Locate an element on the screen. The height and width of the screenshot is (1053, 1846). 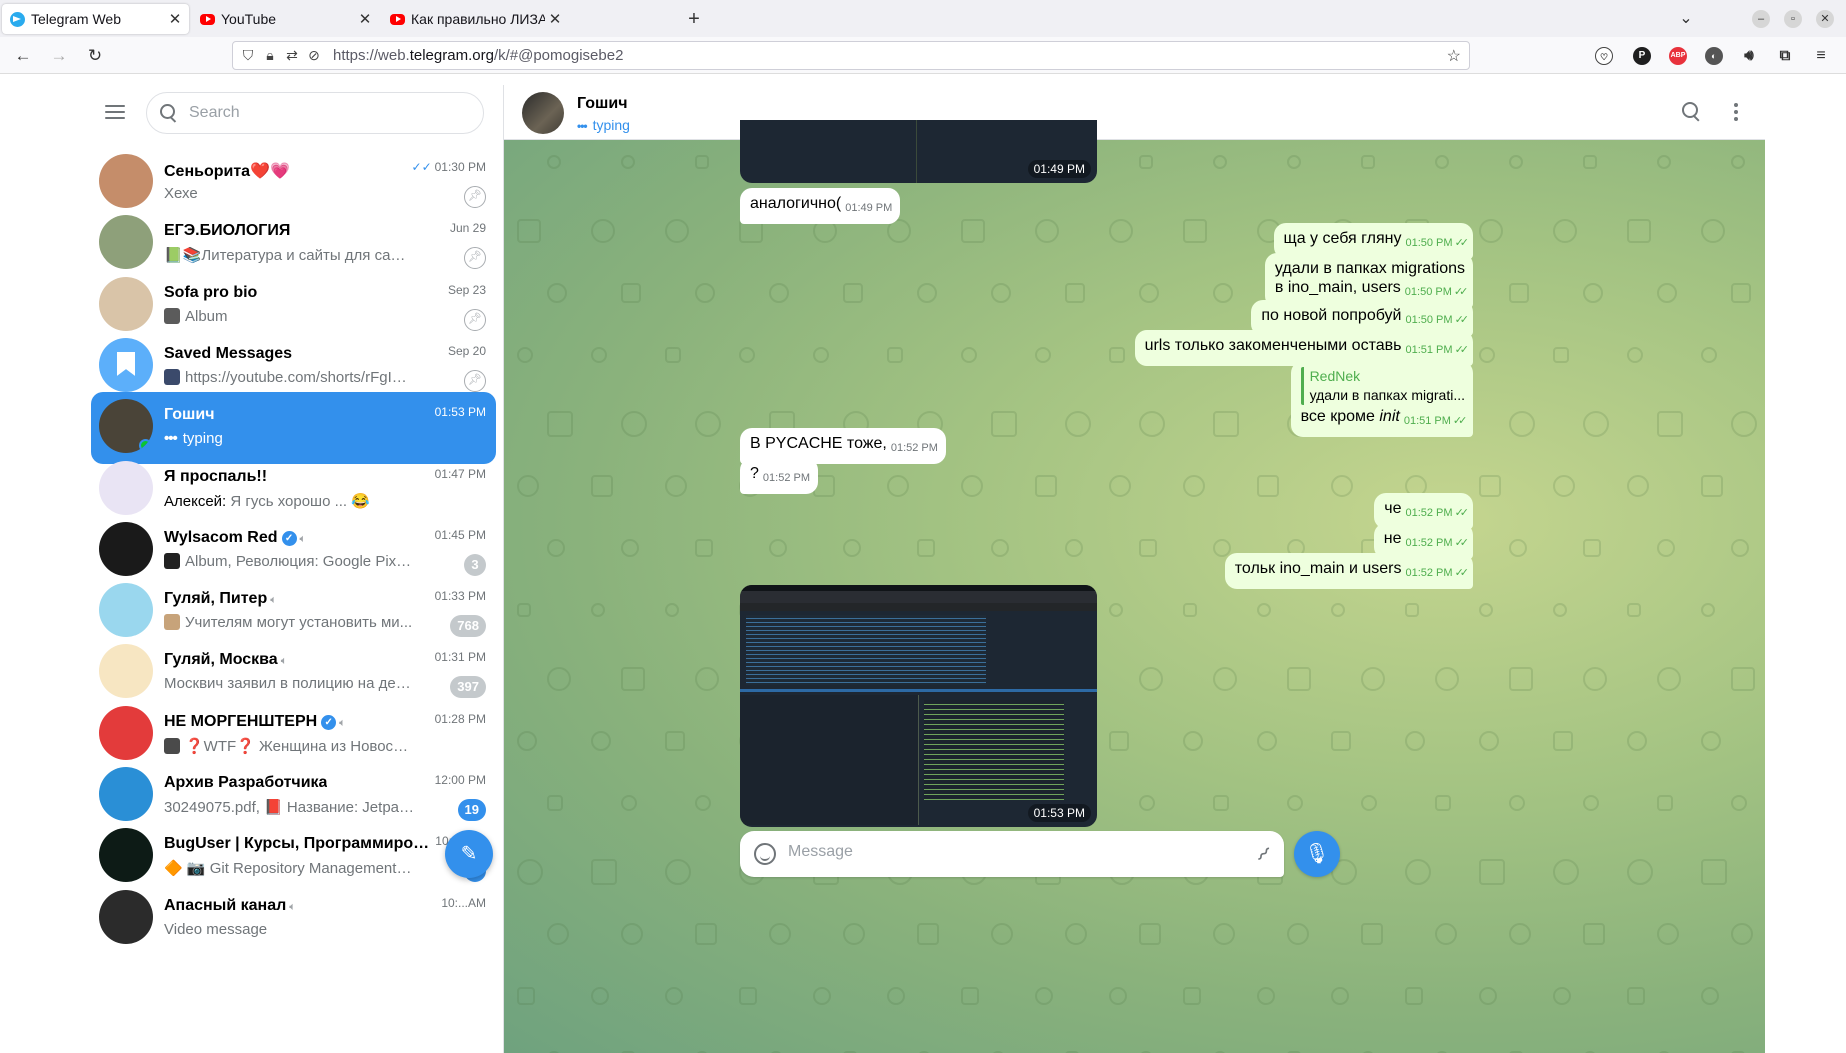
extension-icon: ◐ is located at coordinates (1714, 56).